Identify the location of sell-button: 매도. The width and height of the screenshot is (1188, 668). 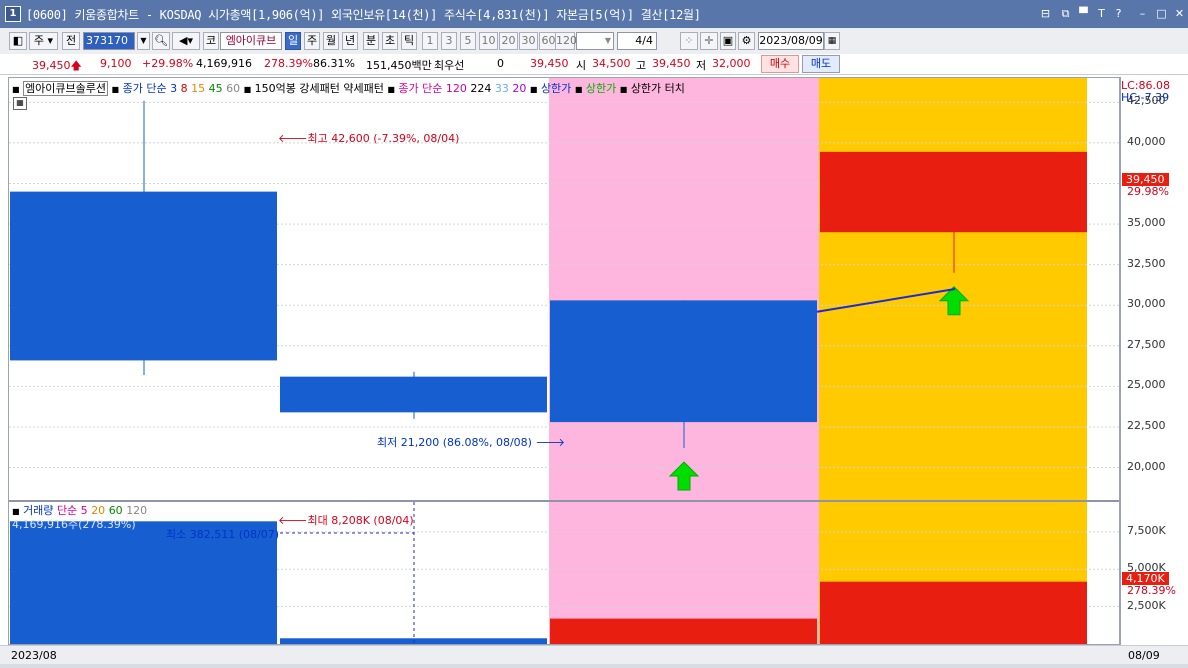
(821, 64).